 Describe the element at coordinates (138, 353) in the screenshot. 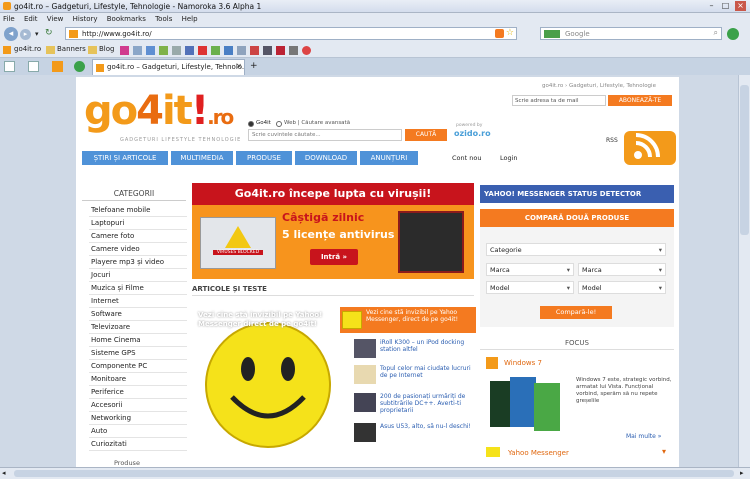

I see `category-item: Sisteme GPS` at that location.